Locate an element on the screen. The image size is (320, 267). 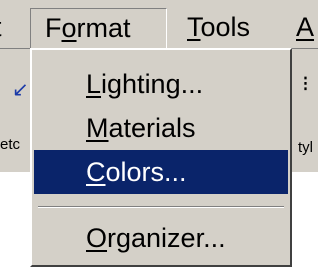
menu-item-clipped-right: A is located at coordinates (307, 28).